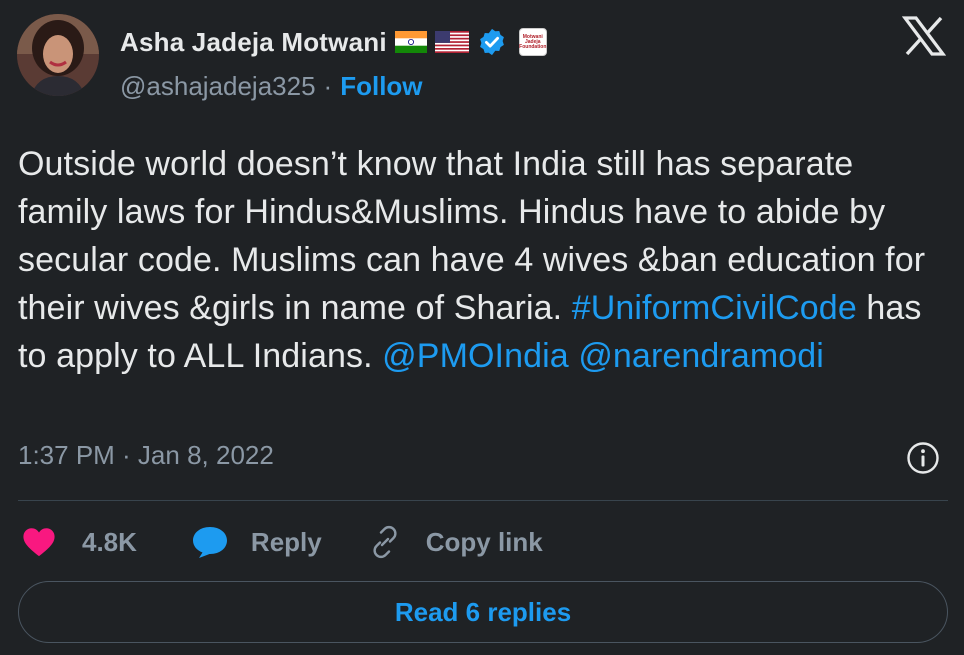  What do you see at coordinates (146, 455) in the screenshot?
I see `tweet-timestamp: 1:37 PM · Jan 8, 2022` at bounding box center [146, 455].